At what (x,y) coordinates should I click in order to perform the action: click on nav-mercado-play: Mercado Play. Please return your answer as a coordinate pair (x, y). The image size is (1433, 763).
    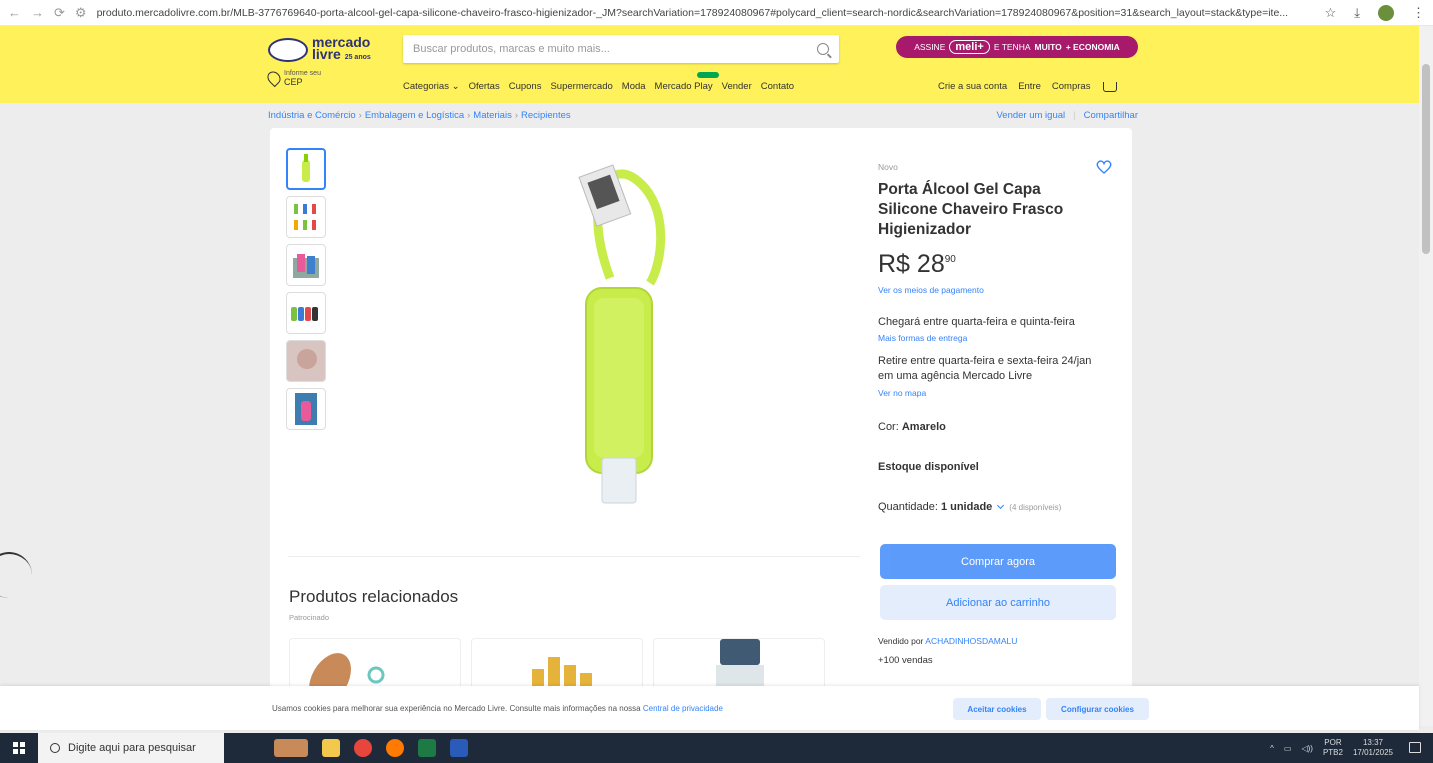
    Looking at the image, I should click on (684, 86).